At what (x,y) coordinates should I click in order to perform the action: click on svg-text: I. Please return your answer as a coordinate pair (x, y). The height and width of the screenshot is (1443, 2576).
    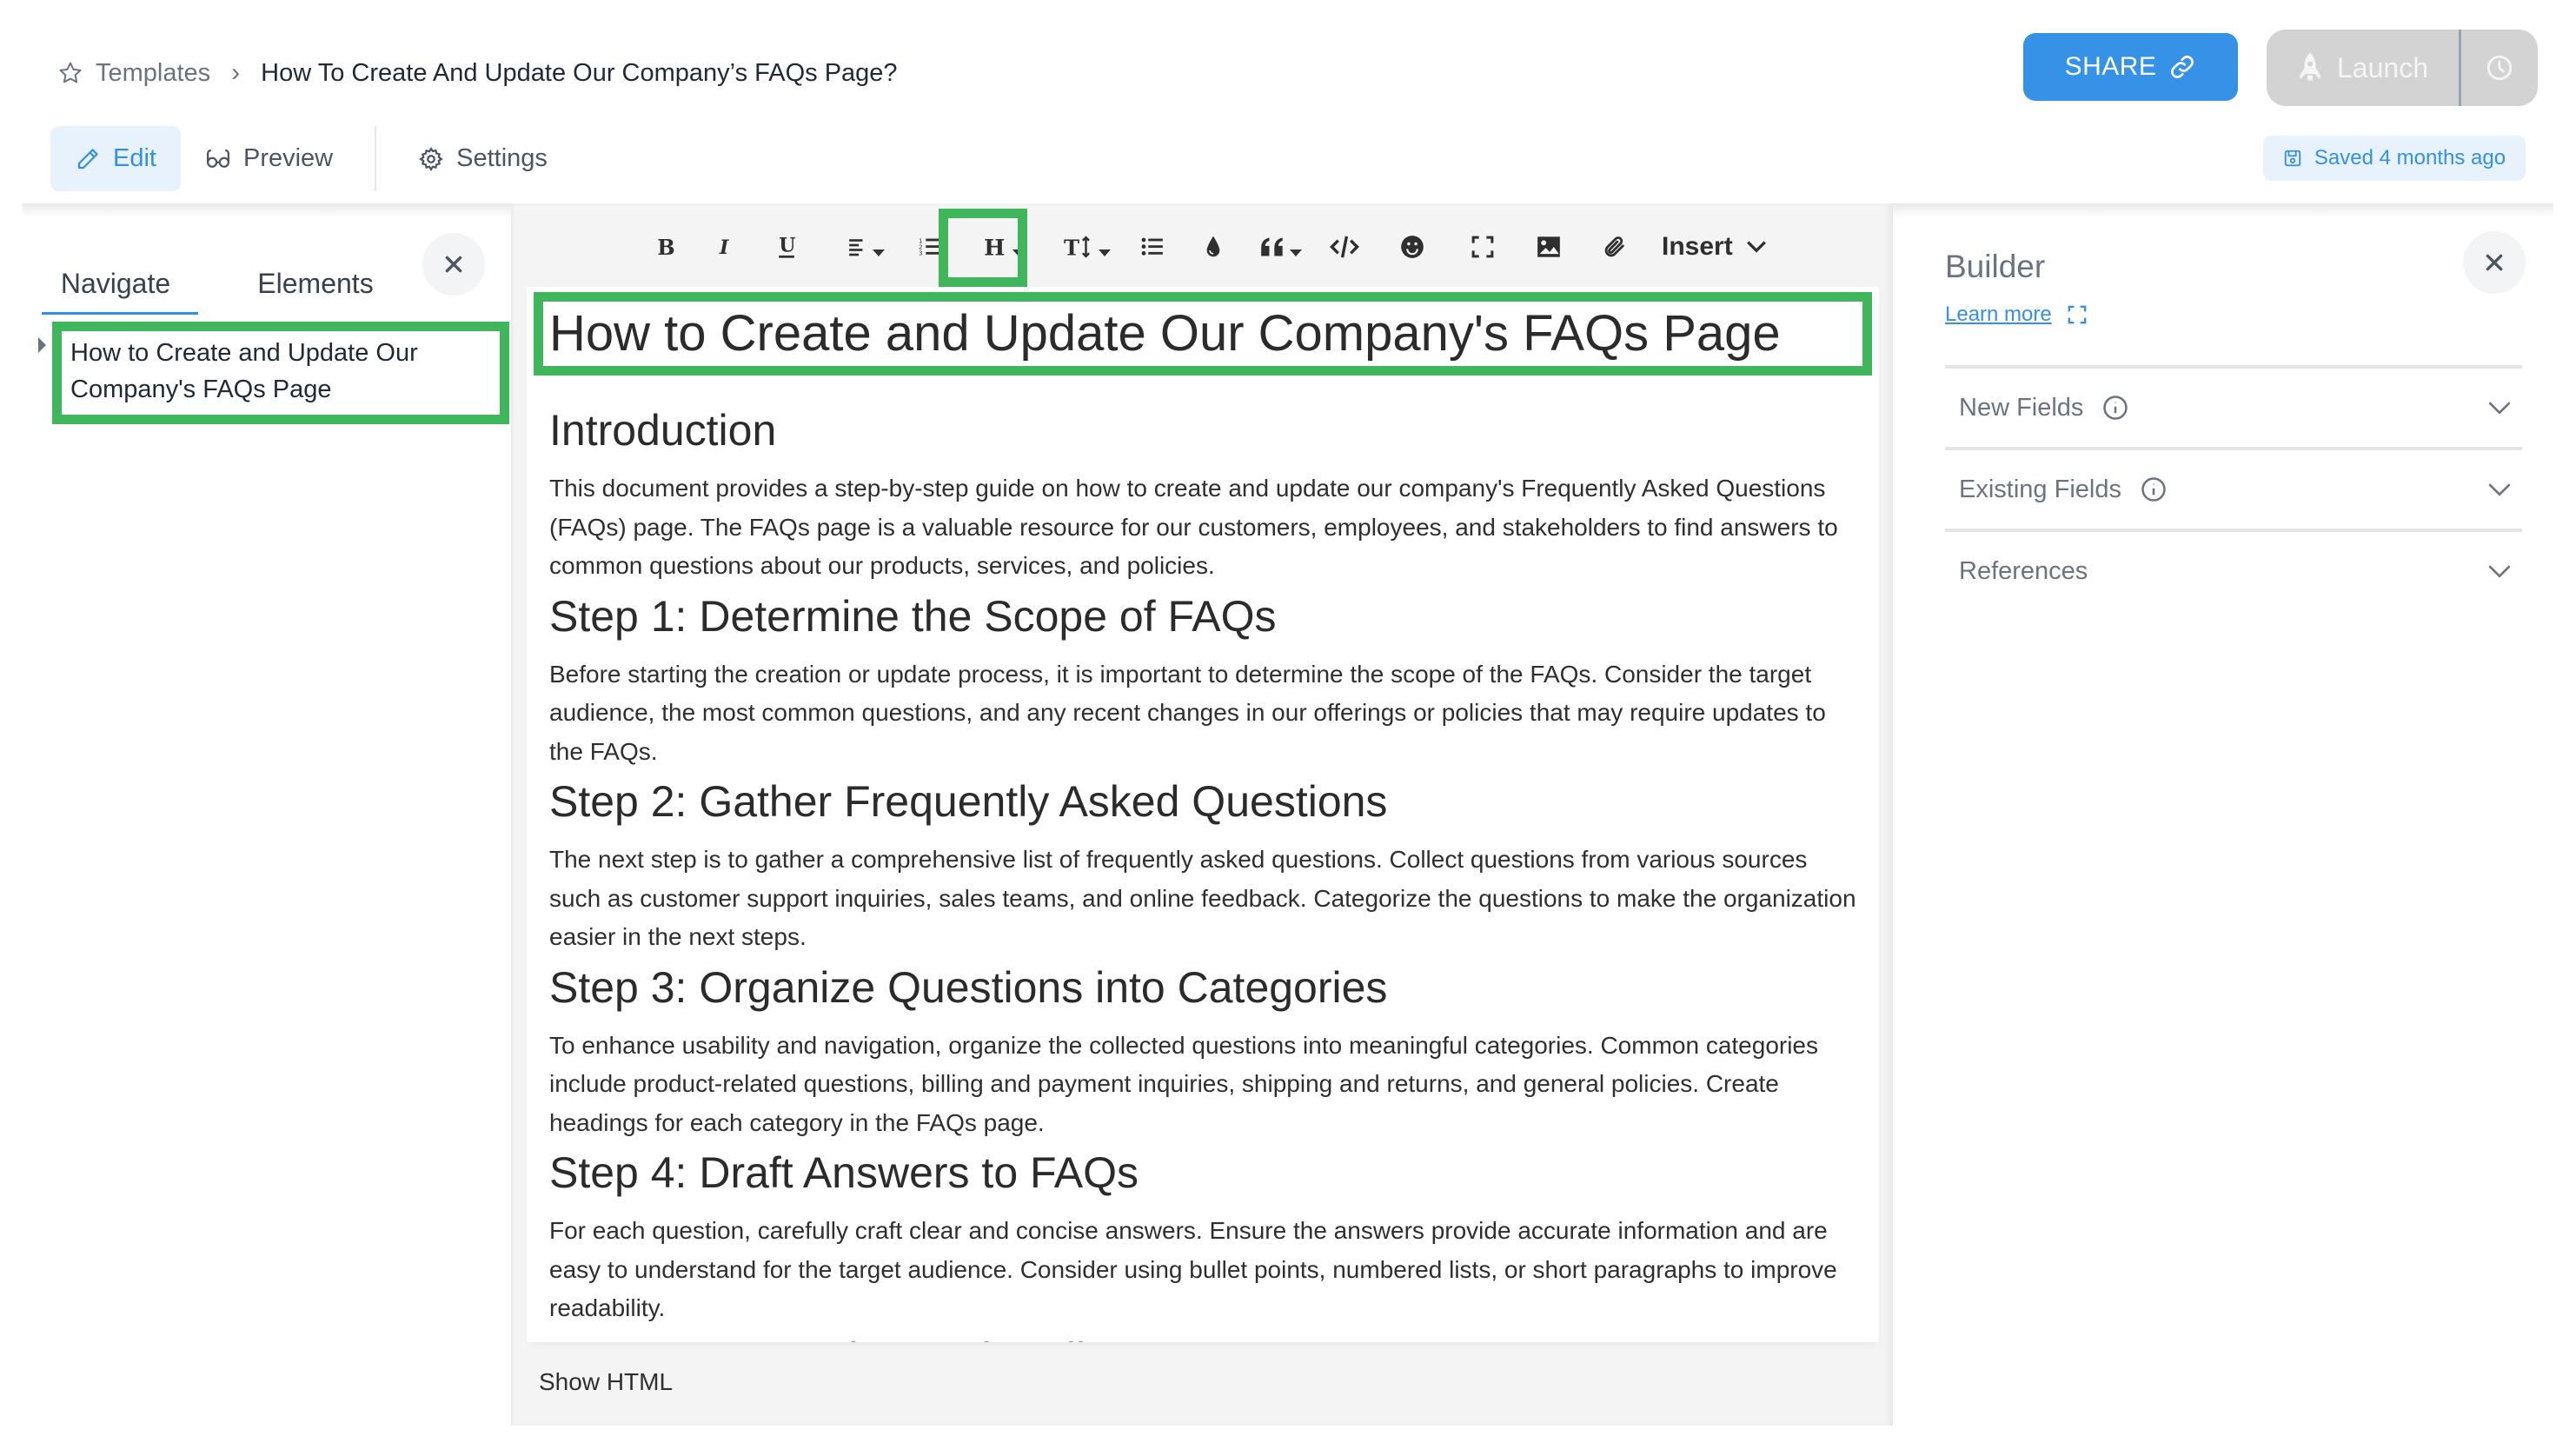
    Looking at the image, I should click on (724, 247).